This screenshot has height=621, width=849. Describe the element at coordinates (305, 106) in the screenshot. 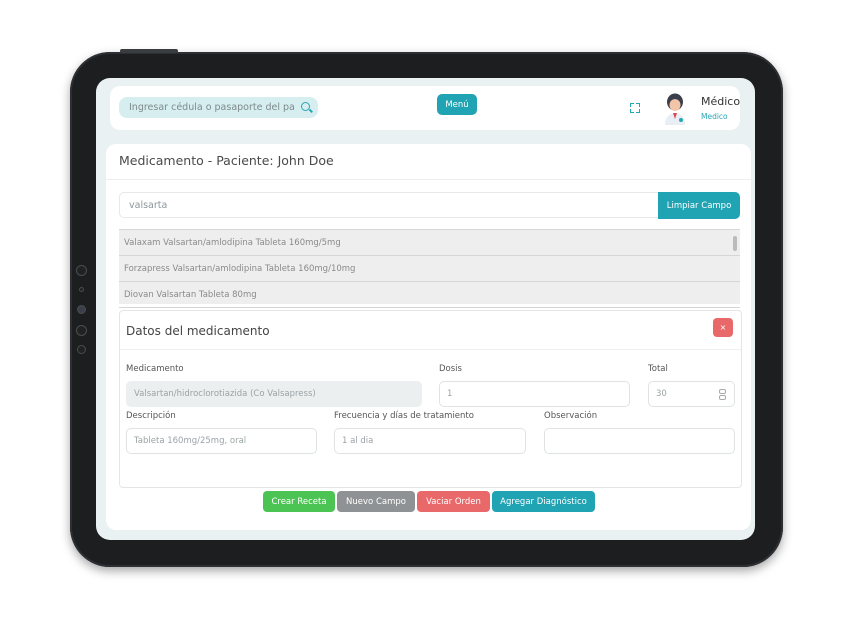

I see `search-icon` at that location.